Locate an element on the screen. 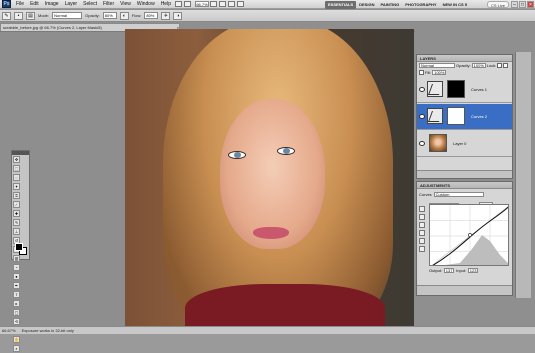 The height and width of the screenshot is (353, 535). brush-tool-icon: ✎ is located at coordinates (16, 222).